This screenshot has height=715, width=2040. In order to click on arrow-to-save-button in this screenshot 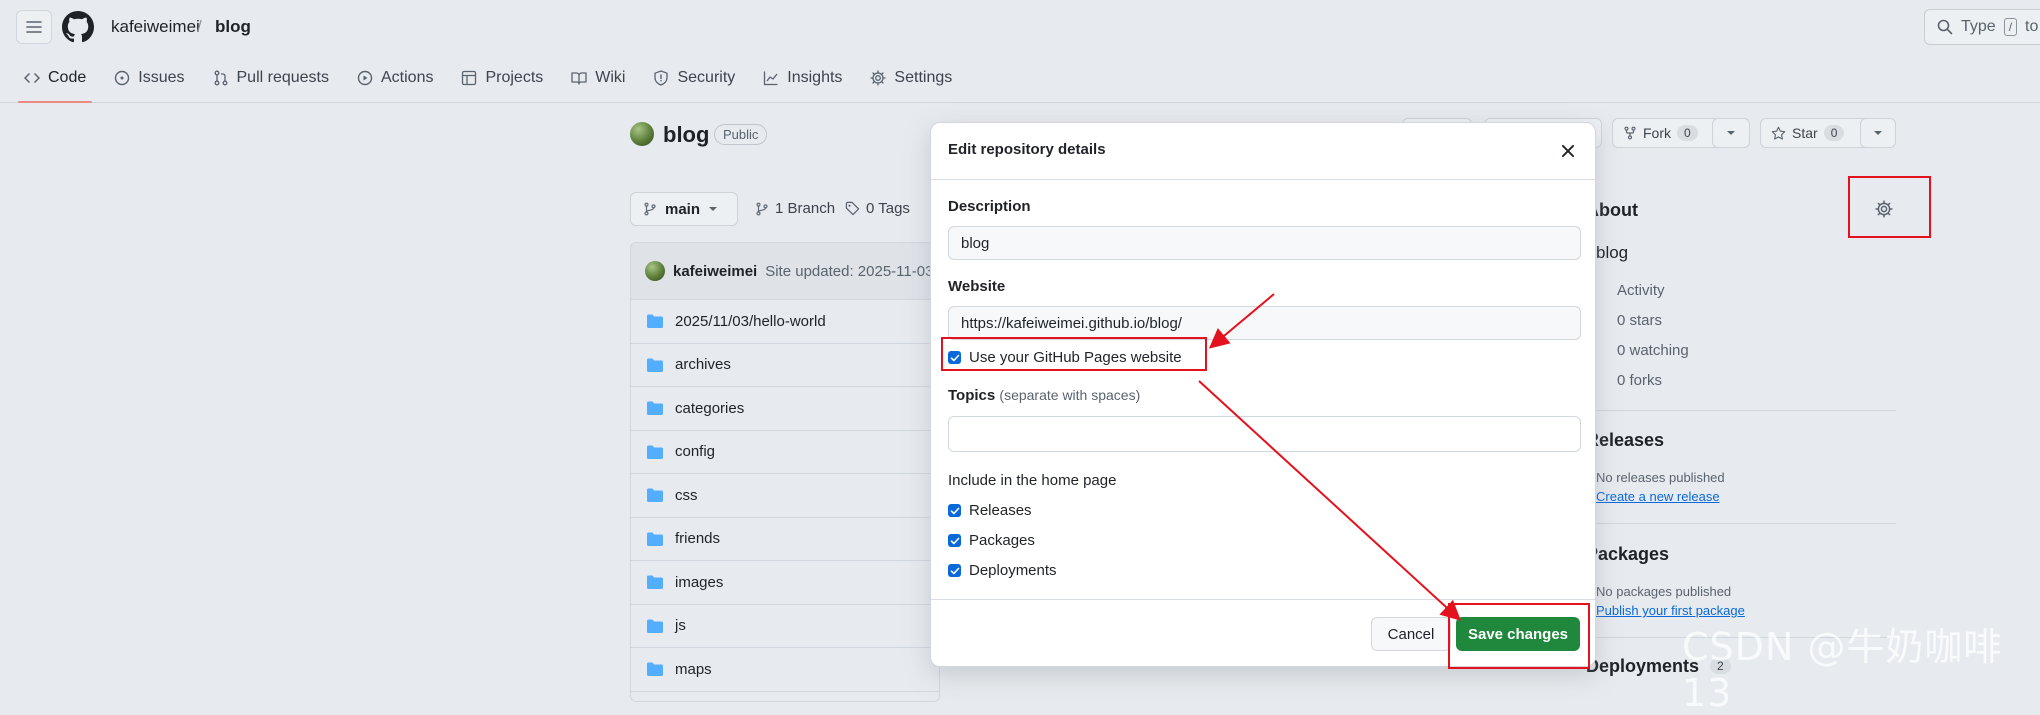, I will do `click(1329, 500)`.